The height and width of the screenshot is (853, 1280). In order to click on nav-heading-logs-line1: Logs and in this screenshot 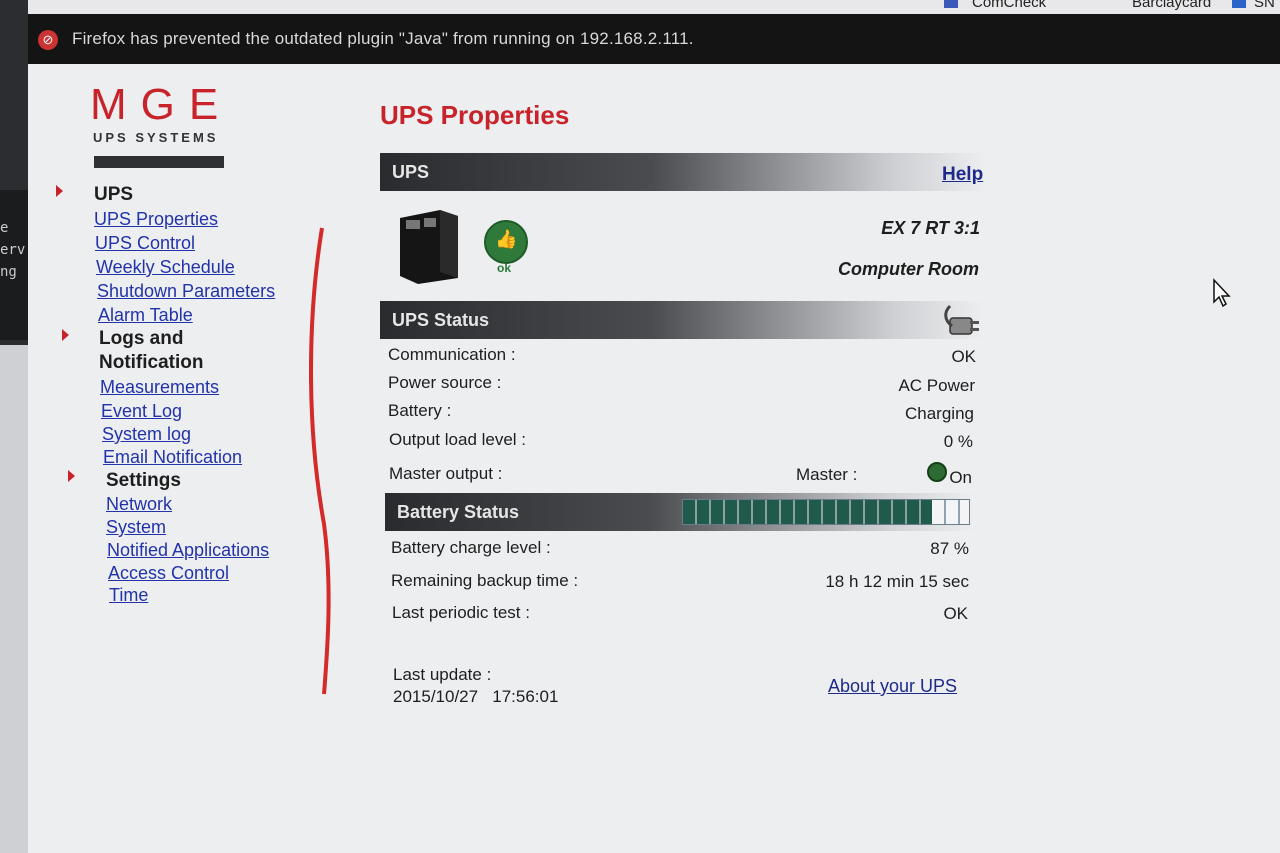, I will do `click(141, 338)`.